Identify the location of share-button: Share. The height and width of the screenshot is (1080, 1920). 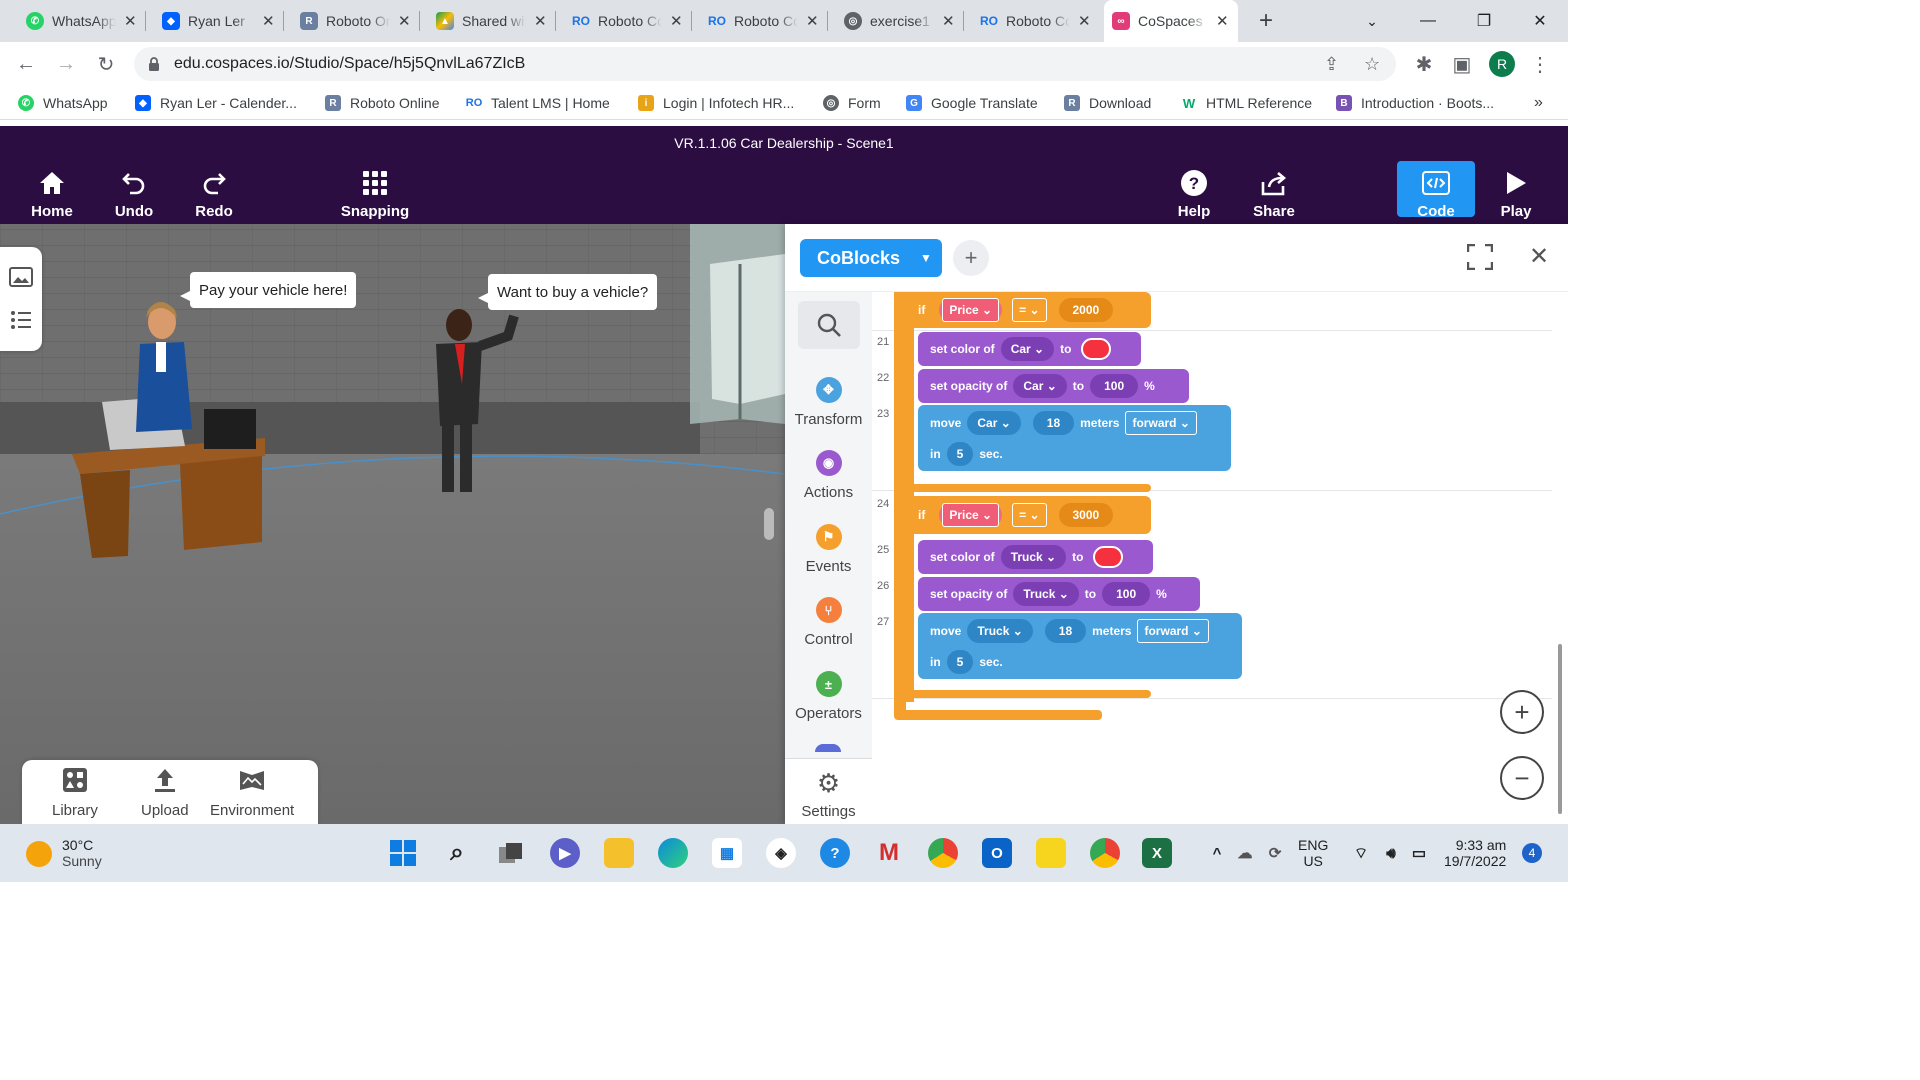
(1274, 192).